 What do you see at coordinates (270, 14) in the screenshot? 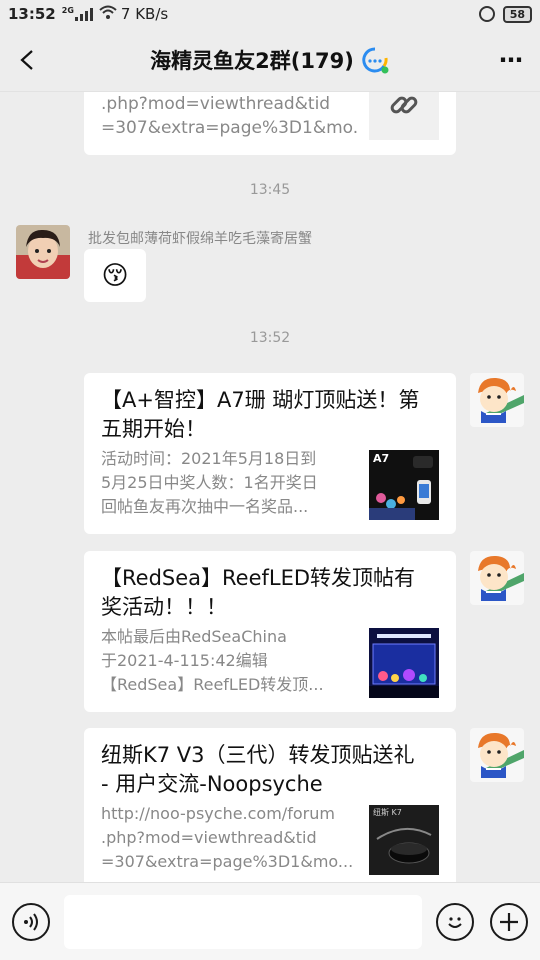
I see `status-bar: 13:52 2G 7 KB/s 58` at bounding box center [270, 14].